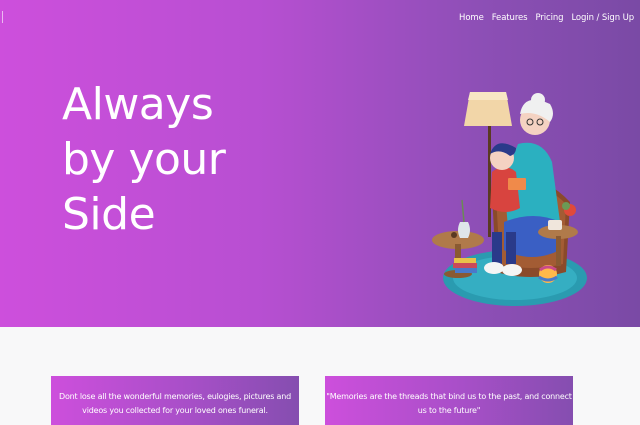 This screenshot has width=640, height=425. Describe the element at coordinates (109, 214) in the screenshot. I see `headline-line-3: Side` at that location.